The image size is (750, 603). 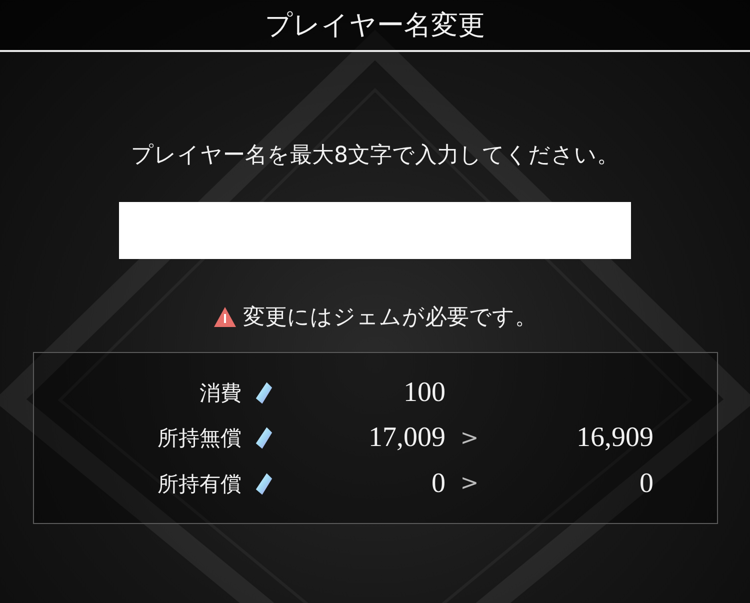 What do you see at coordinates (390, 318) in the screenshot?
I see `warning-text: 変更にはジェムが必要です。` at bounding box center [390, 318].